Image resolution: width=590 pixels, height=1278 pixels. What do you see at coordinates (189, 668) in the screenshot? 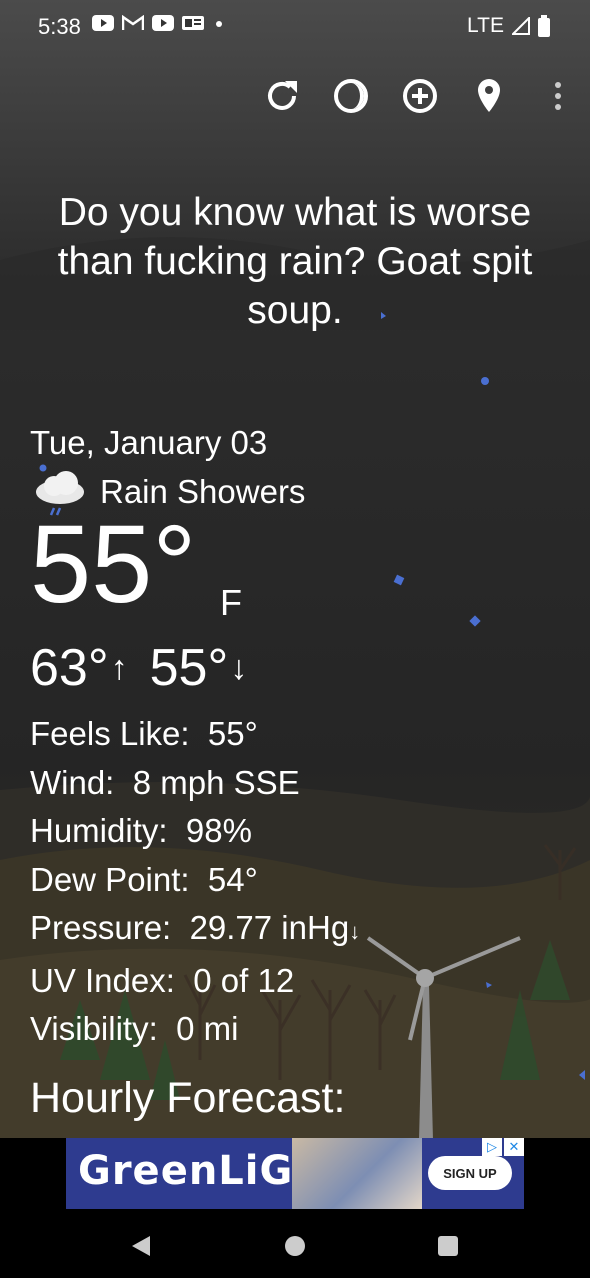
I see `low-temperature: 55°` at bounding box center [189, 668].